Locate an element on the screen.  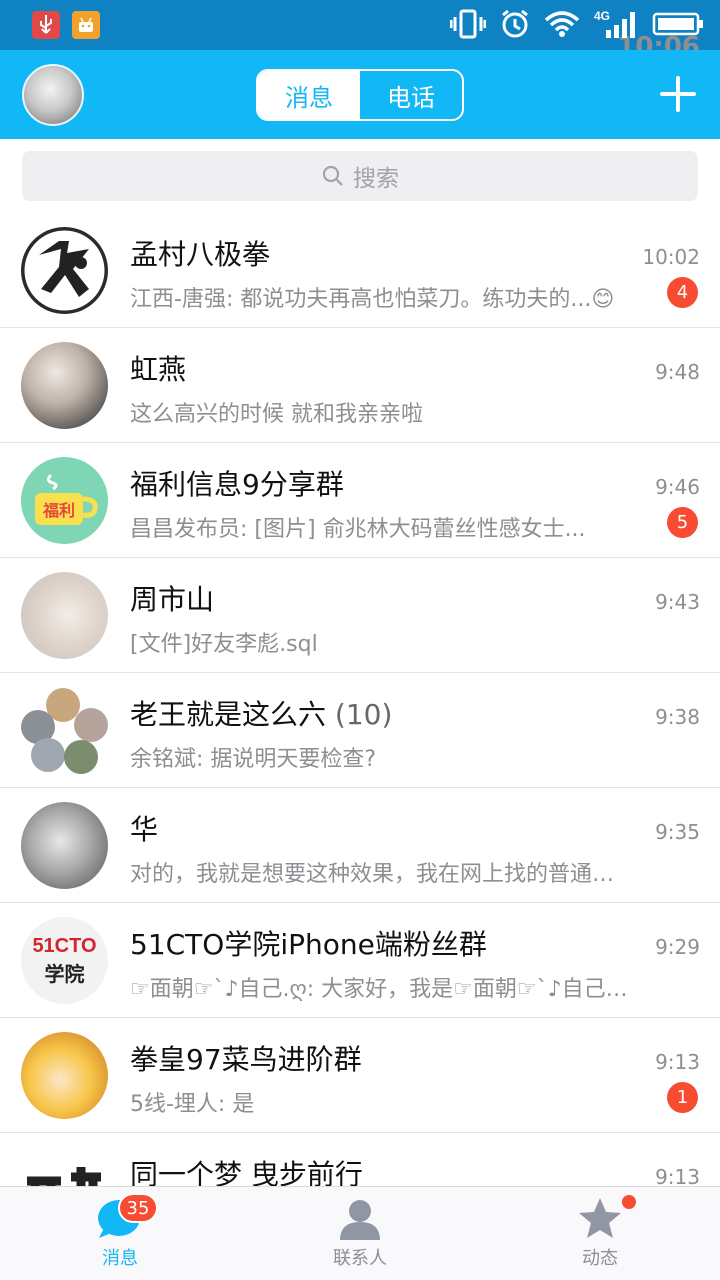
add-icon is located at coordinates (678, 94).